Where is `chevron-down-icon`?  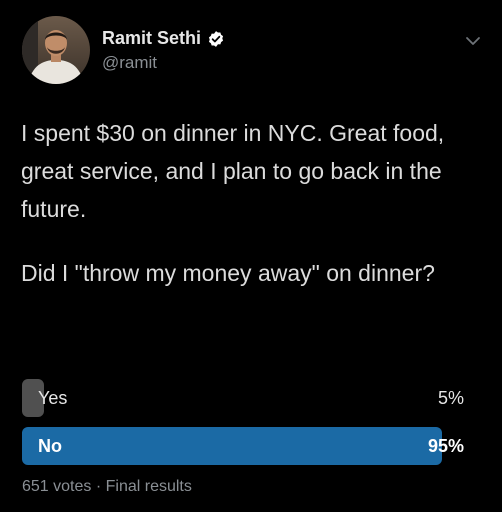 chevron-down-icon is located at coordinates (473, 41).